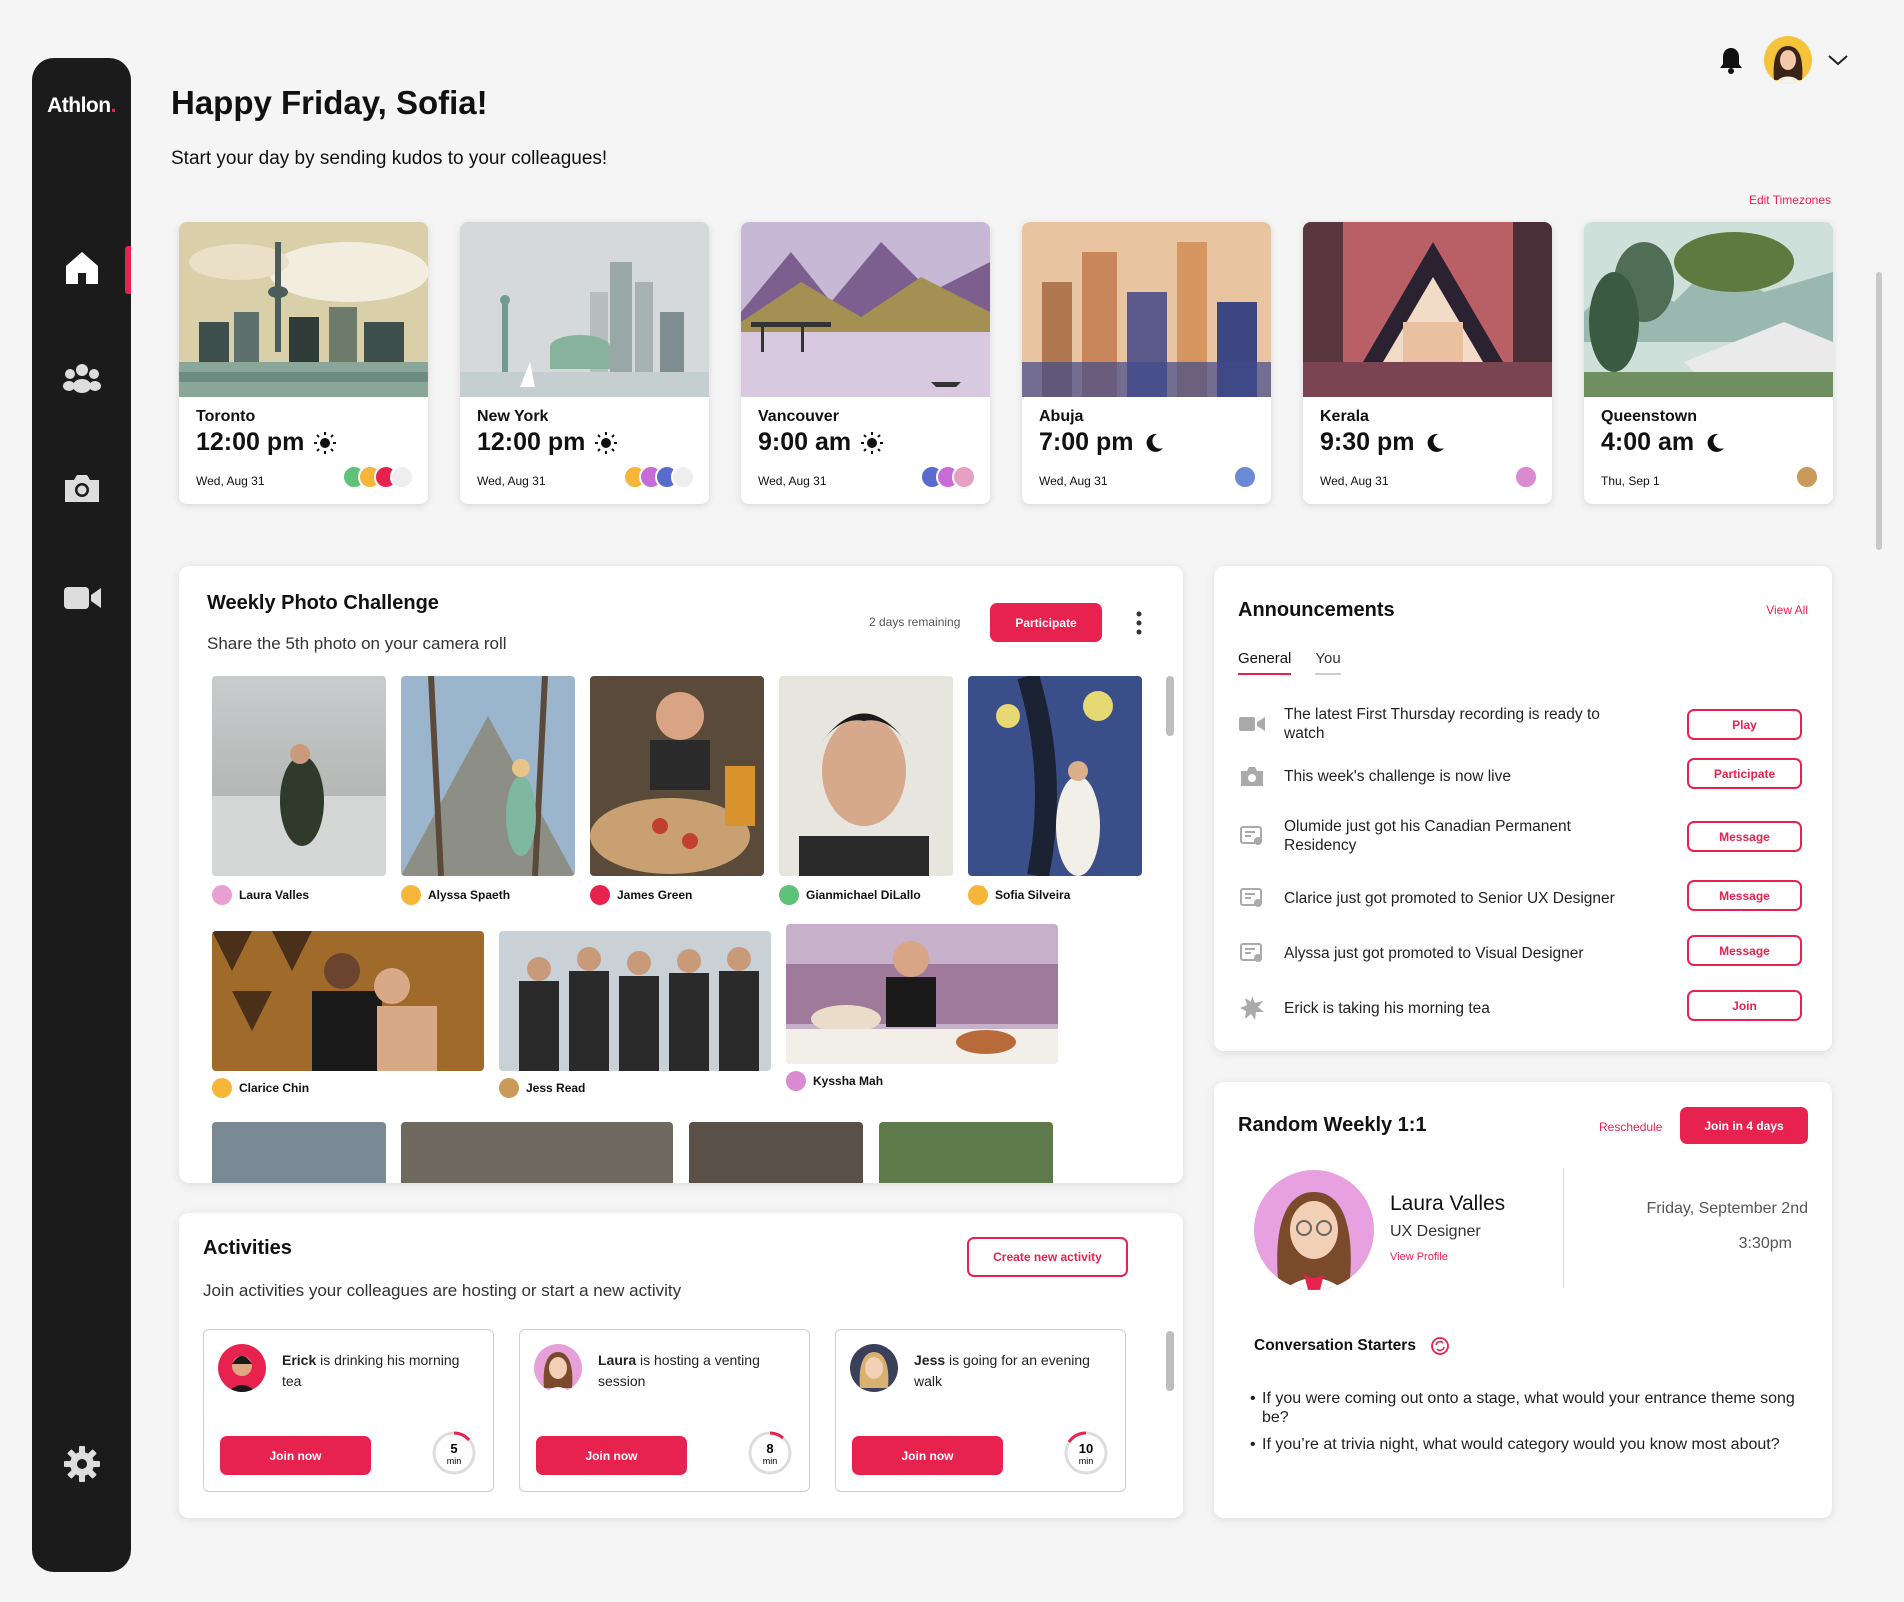 This screenshot has width=1904, height=1602. Describe the element at coordinates (1708, 363) in the screenshot. I see `timezone-card-queenstown: Queenstown 4:00 am Thu, Sep 1` at that location.